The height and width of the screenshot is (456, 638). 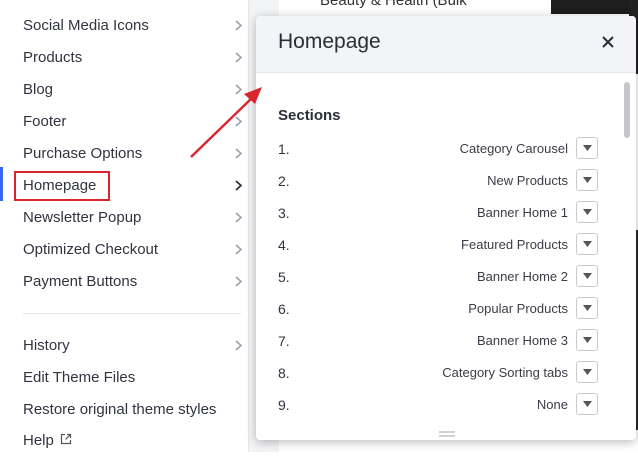 I want to click on sidebar-item-purchase-options: Purchase Options, so click(x=124, y=153).